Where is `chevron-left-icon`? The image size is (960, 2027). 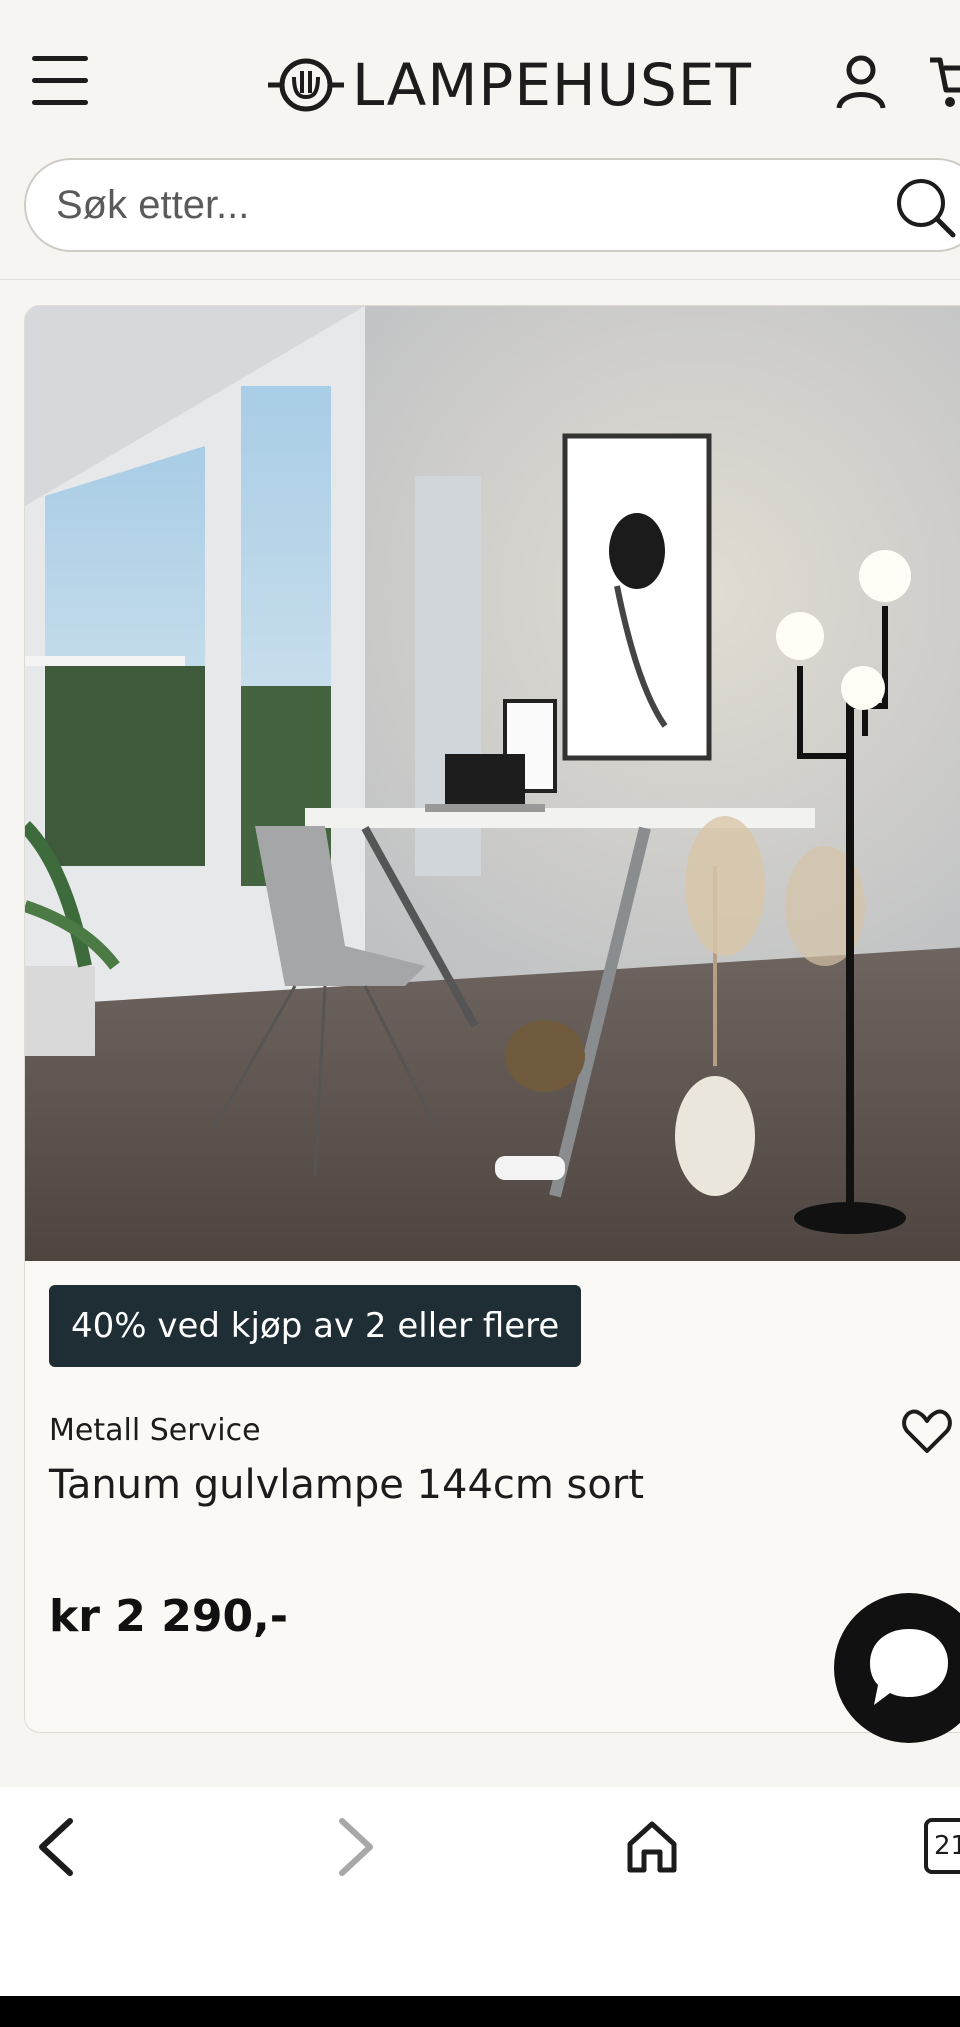
chevron-left-icon is located at coordinates (57, 1847).